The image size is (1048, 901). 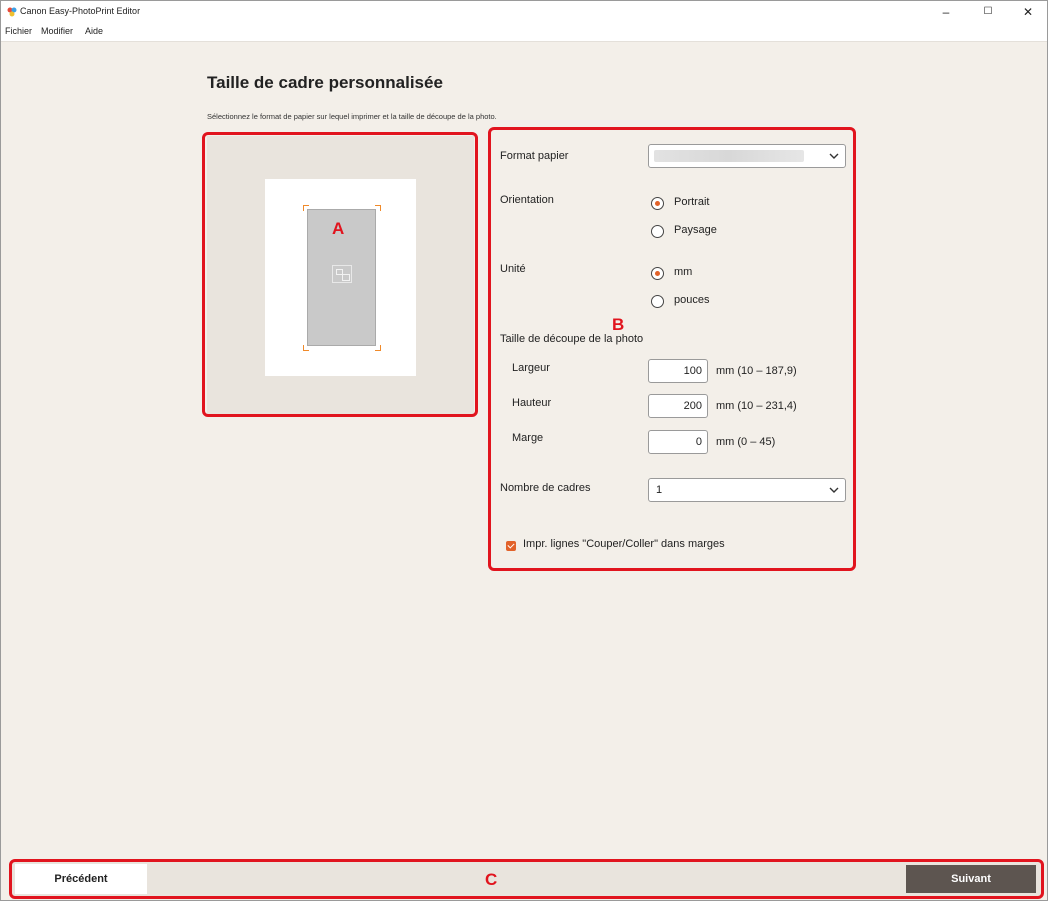 What do you see at coordinates (57, 31) in the screenshot?
I see `menu-modifier: Modifier` at bounding box center [57, 31].